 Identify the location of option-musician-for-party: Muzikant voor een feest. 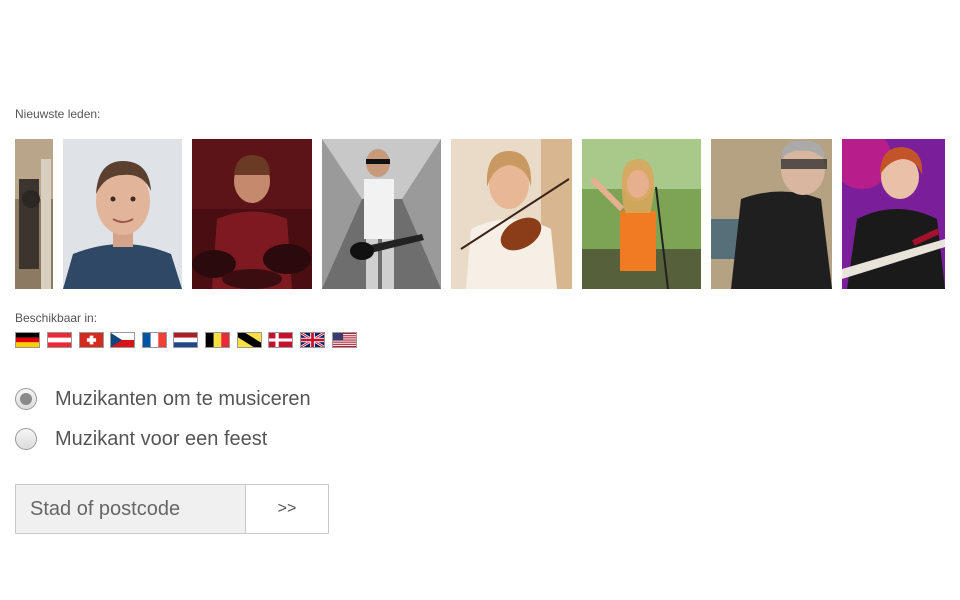
(141, 439).